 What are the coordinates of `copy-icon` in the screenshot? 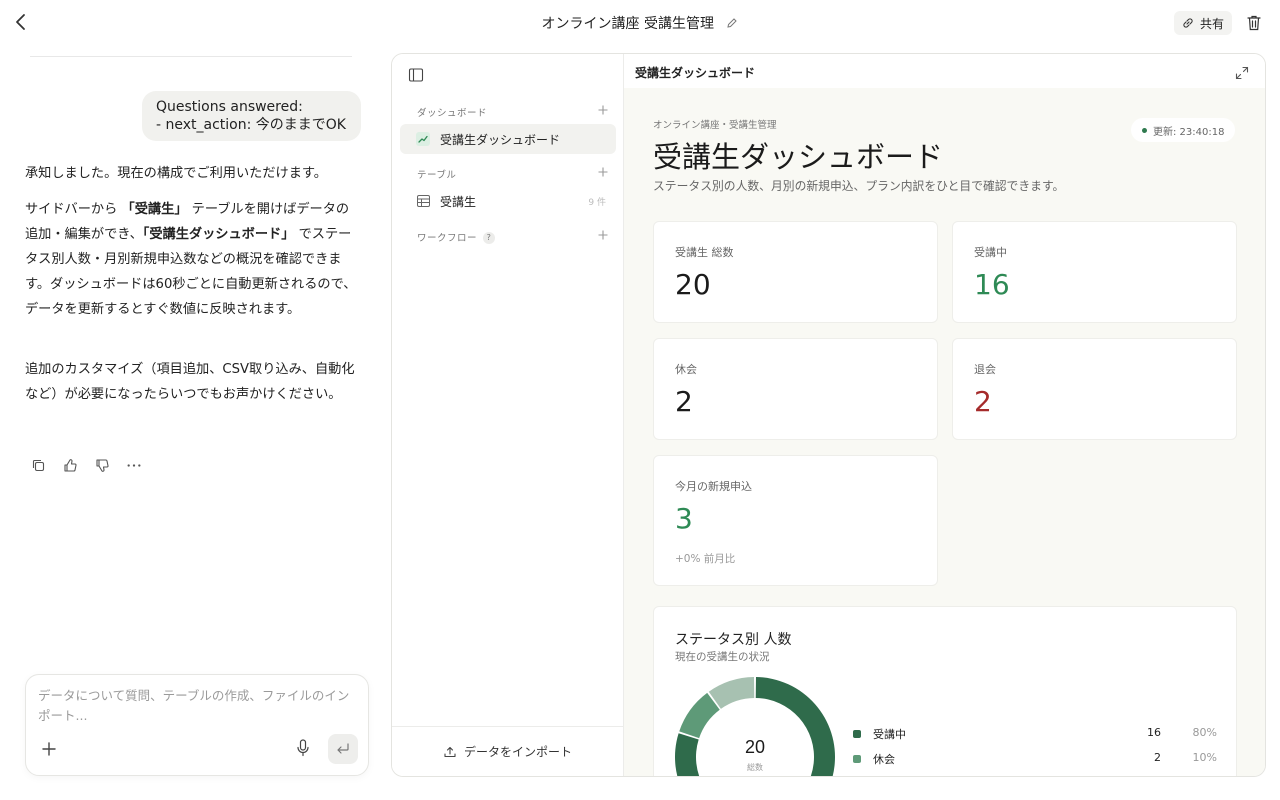 It's located at (38, 465).